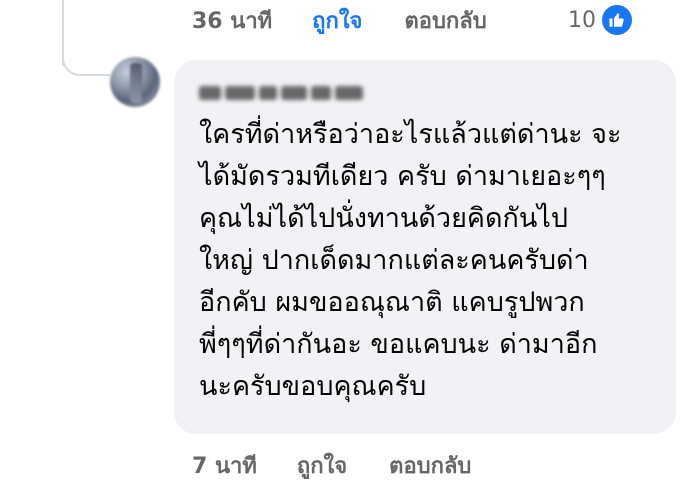 The height and width of the screenshot is (483, 700). I want to click on author-name-blurred, so click(284, 93).